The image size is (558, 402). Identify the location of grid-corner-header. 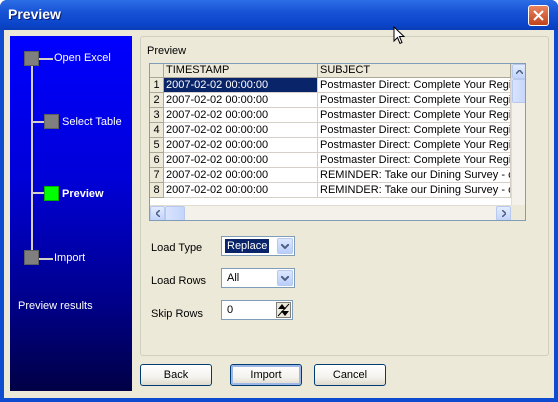
(157, 71).